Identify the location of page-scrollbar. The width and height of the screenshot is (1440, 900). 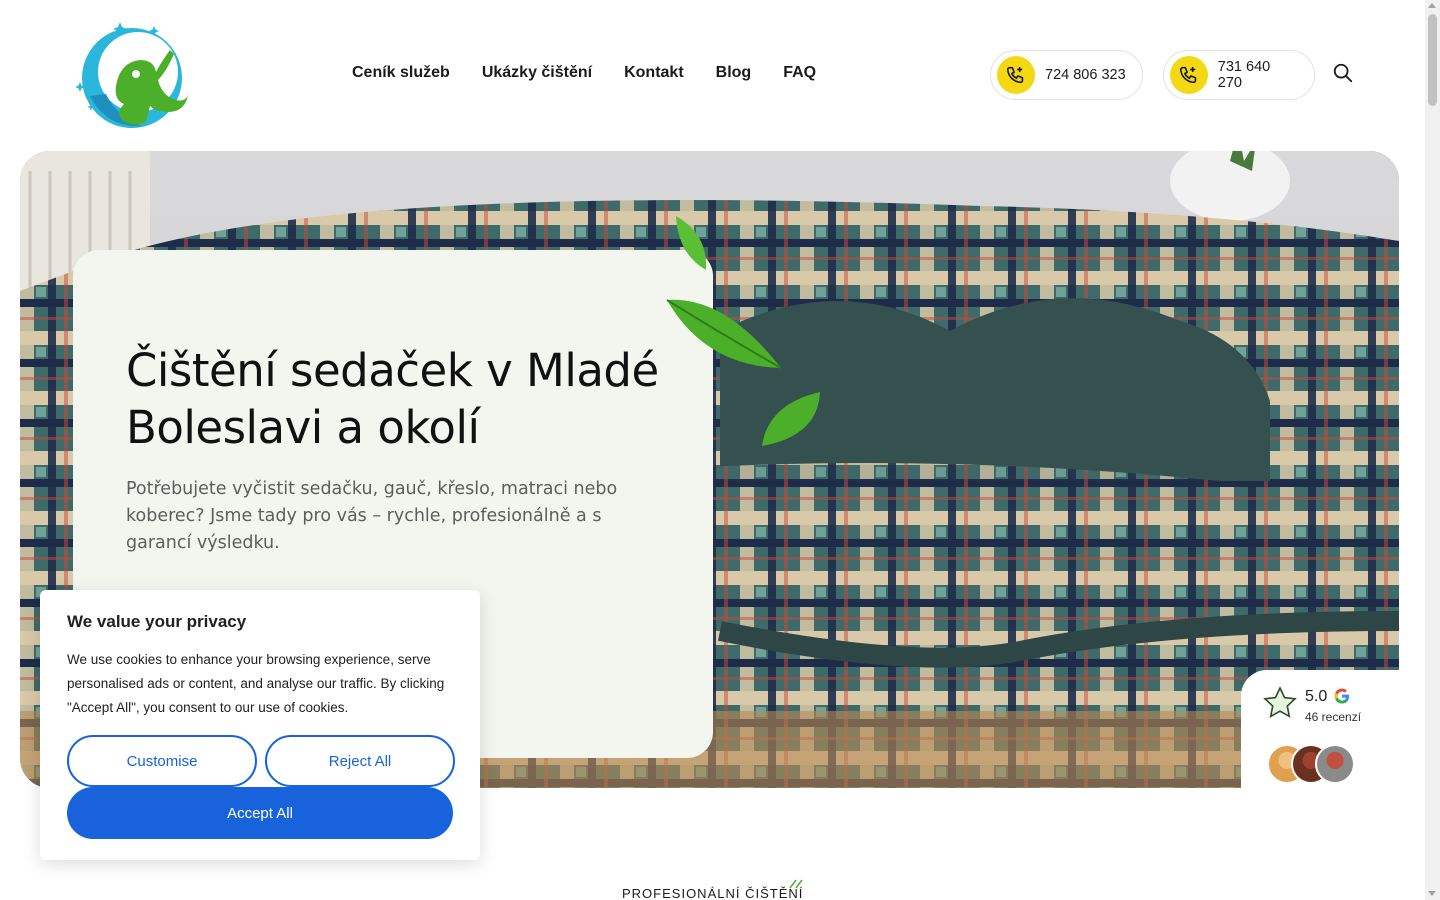
(1432, 450).